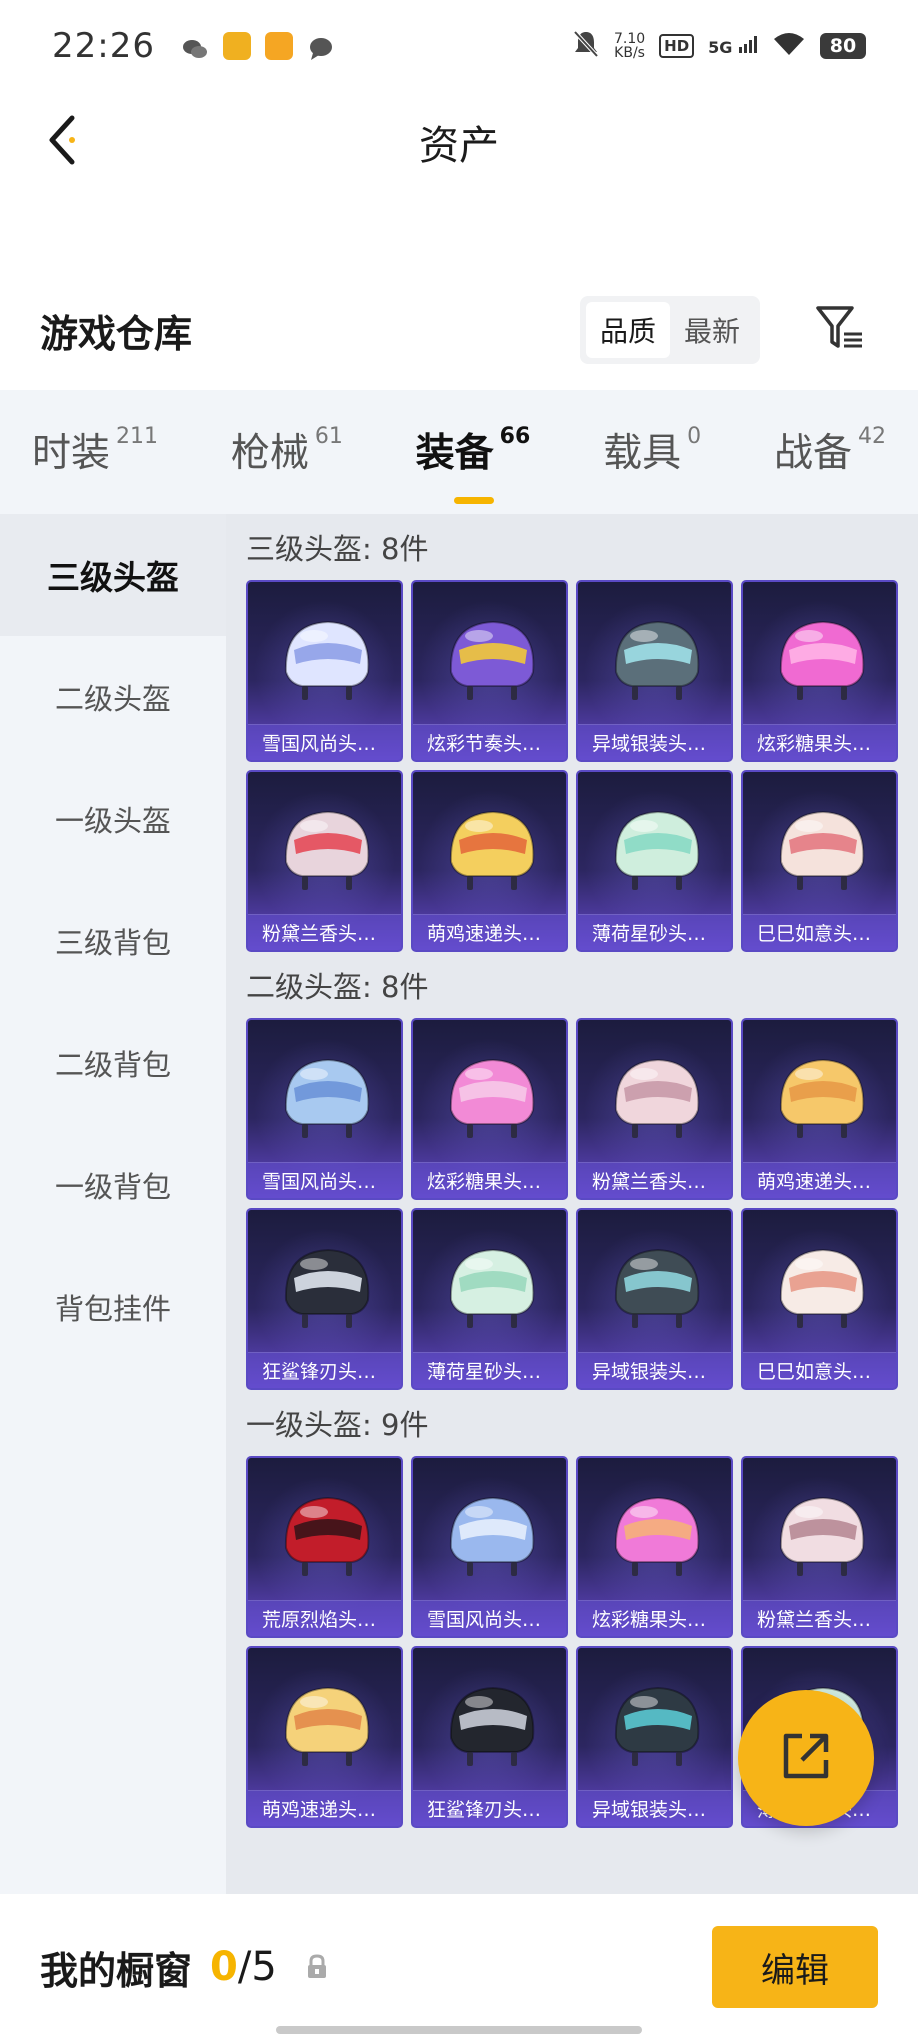 Image resolution: width=918 pixels, height=2040 pixels. What do you see at coordinates (243, 1967) in the screenshot?
I see `showcase-count: 0 / 5` at bounding box center [243, 1967].